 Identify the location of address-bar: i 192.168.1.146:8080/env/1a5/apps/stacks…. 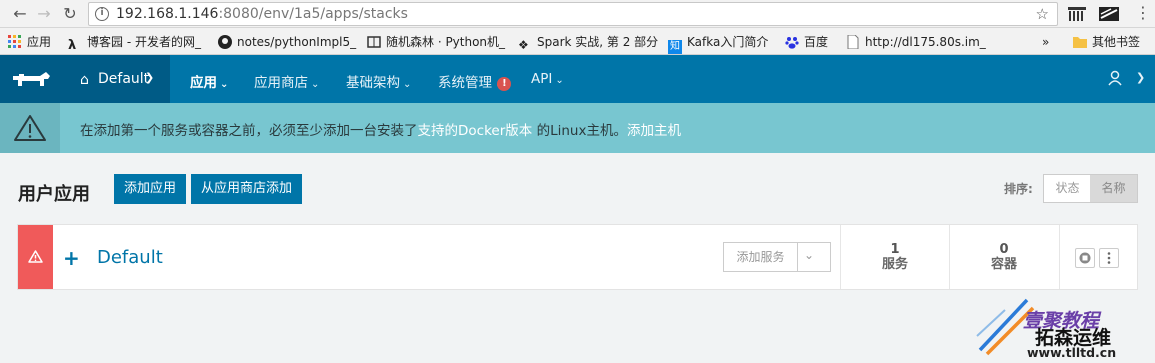
(573, 14).